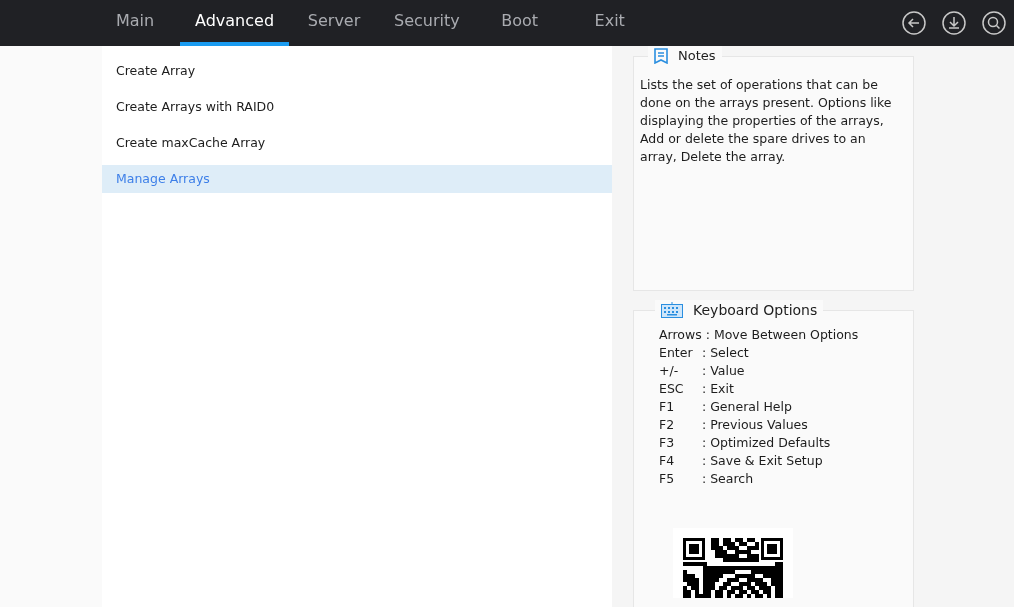 The height and width of the screenshot is (607, 1014). Describe the element at coordinates (135, 23) in the screenshot. I see `tab: Main` at that location.